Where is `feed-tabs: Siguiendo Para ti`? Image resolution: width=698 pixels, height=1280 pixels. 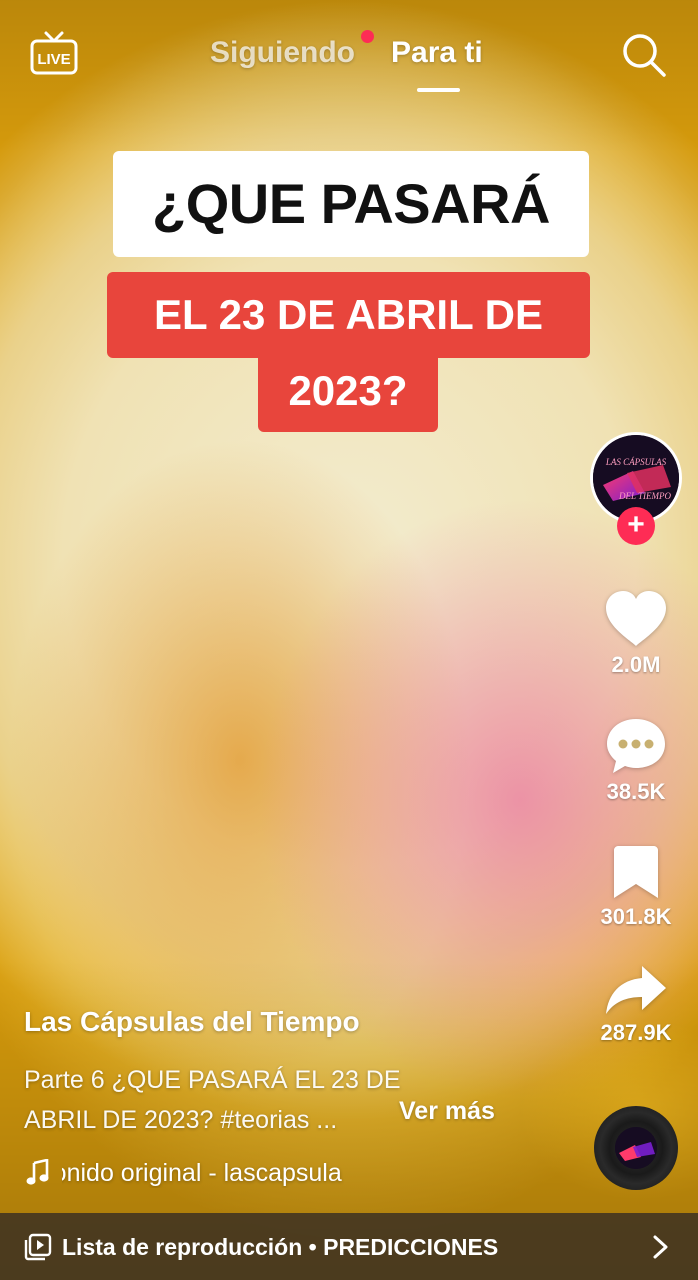
feed-tabs: Siguiendo Para ti is located at coordinates (349, 61).